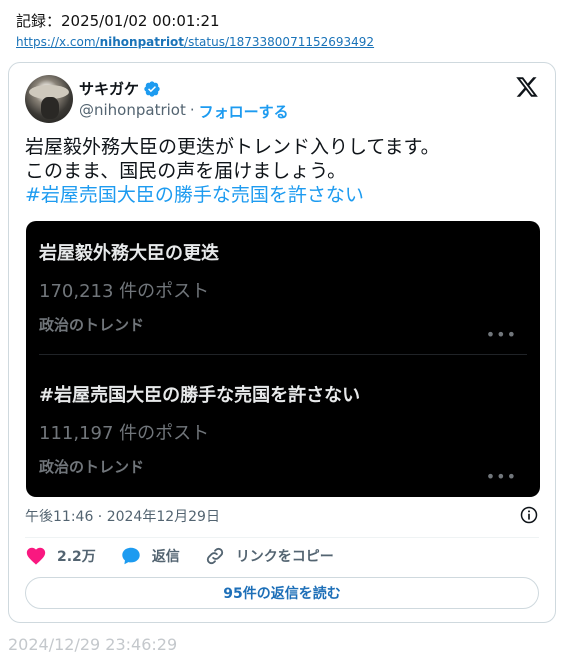 The image size is (566, 667). I want to click on x-logo-icon, so click(527, 87).